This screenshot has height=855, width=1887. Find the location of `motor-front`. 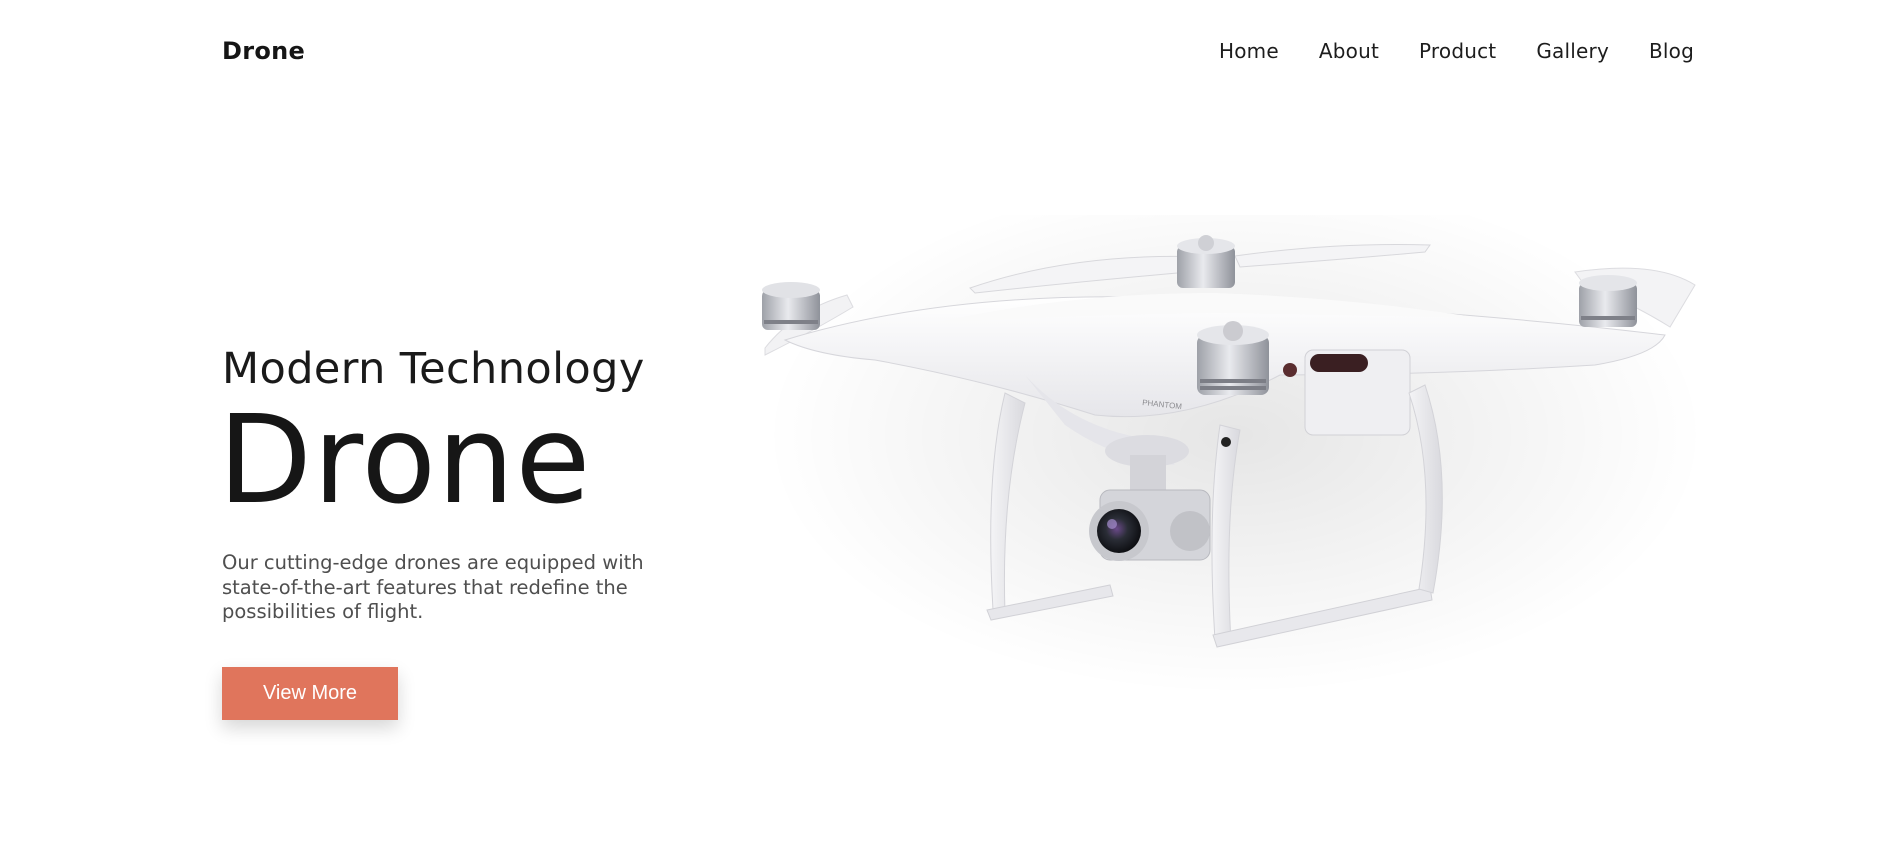

motor-front is located at coordinates (1233, 358).